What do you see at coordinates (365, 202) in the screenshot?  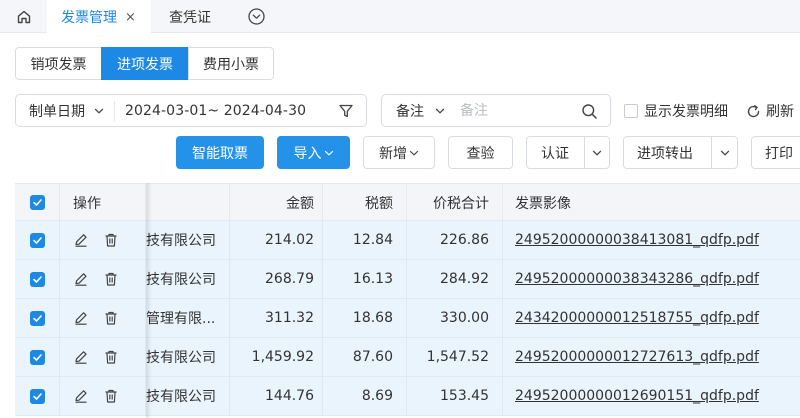 I see `column-header-tax: 税额` at bounding box center [365, 202].